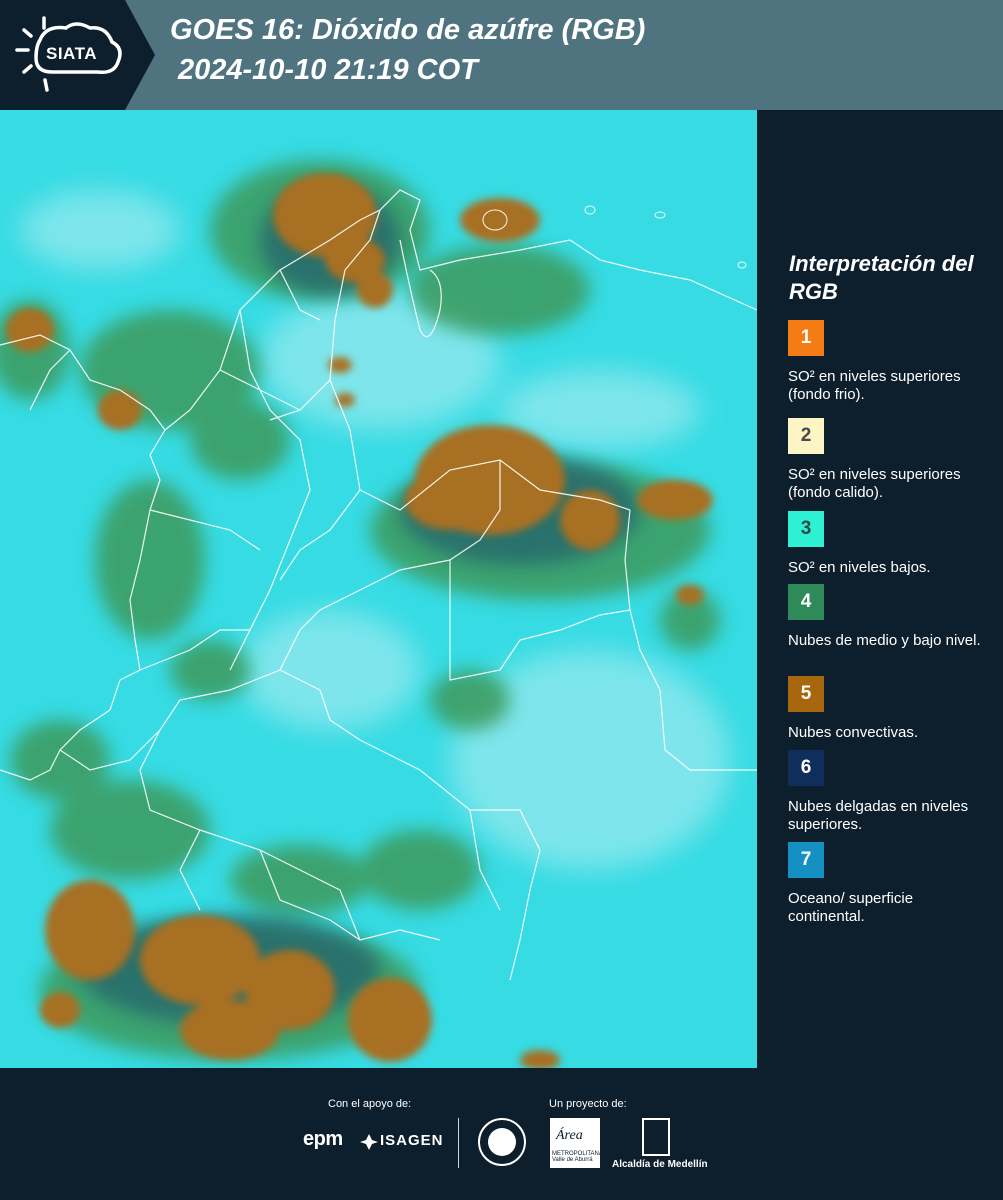  Describe the element at coordinates (806, 529) in the screenshot. I see `legend-swatch: 3` at that location.